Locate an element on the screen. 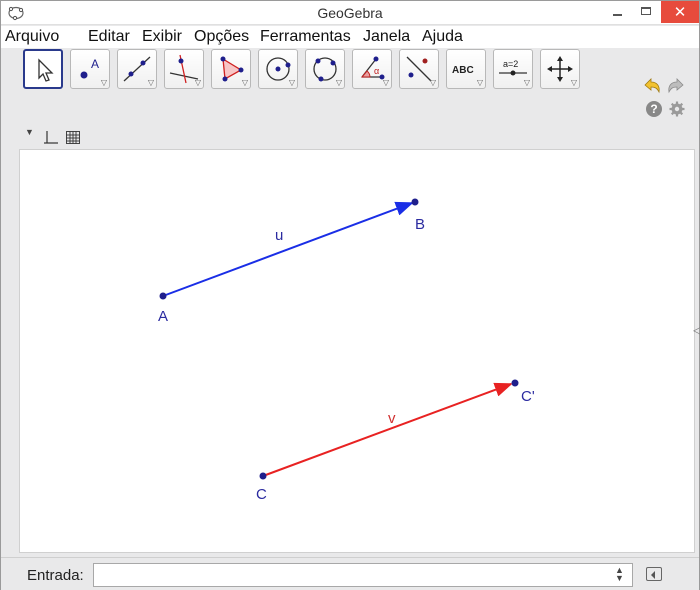 This screenshot has height=590, width=700. vector-u is located at coordinates (288, 249).